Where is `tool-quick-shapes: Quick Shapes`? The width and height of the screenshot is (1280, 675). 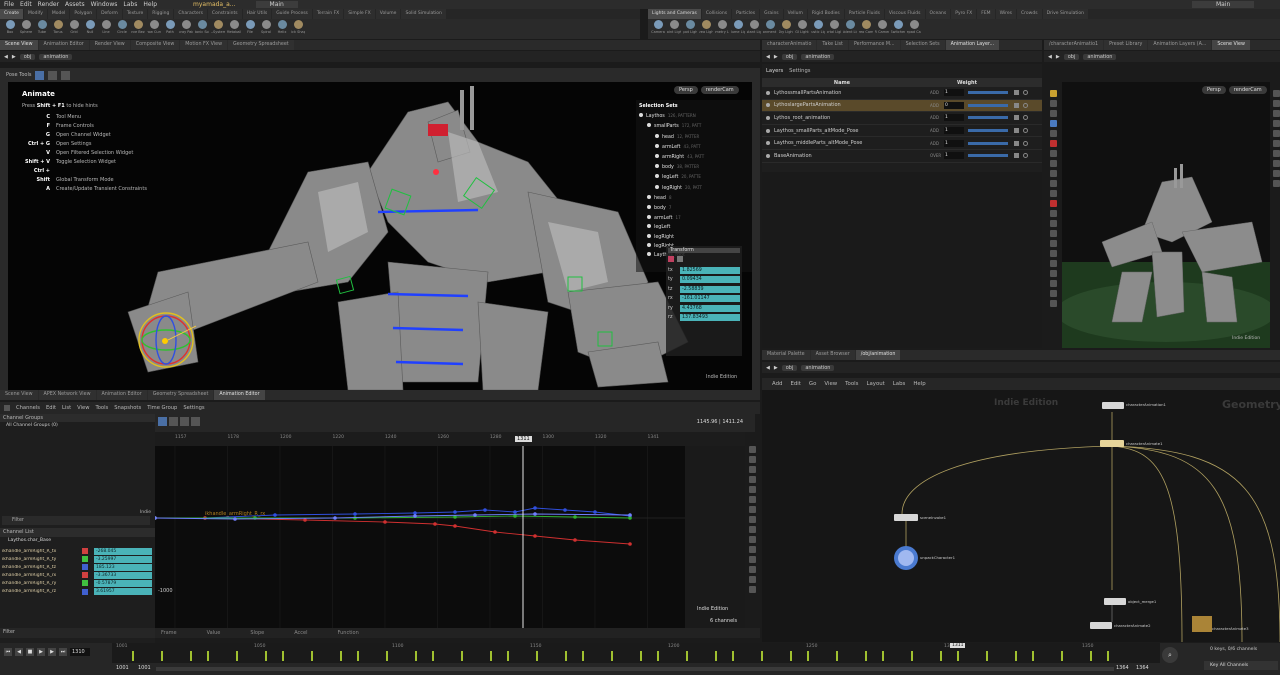
tool-quick-shapes: Quick Shapes is located at coordinates (298, 26).